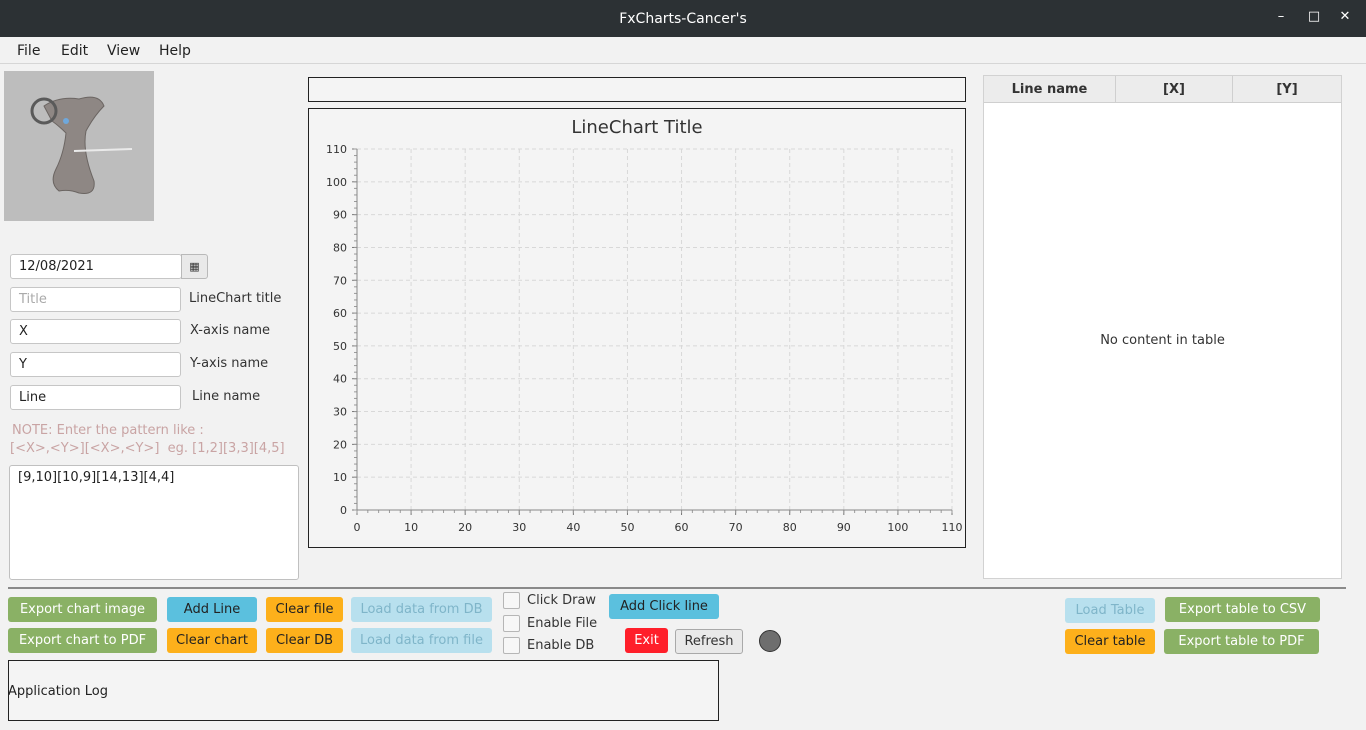  What do you see at coordinates (677, 588) in the screenshot?
I see `separator` at bounding box center [677, 588].